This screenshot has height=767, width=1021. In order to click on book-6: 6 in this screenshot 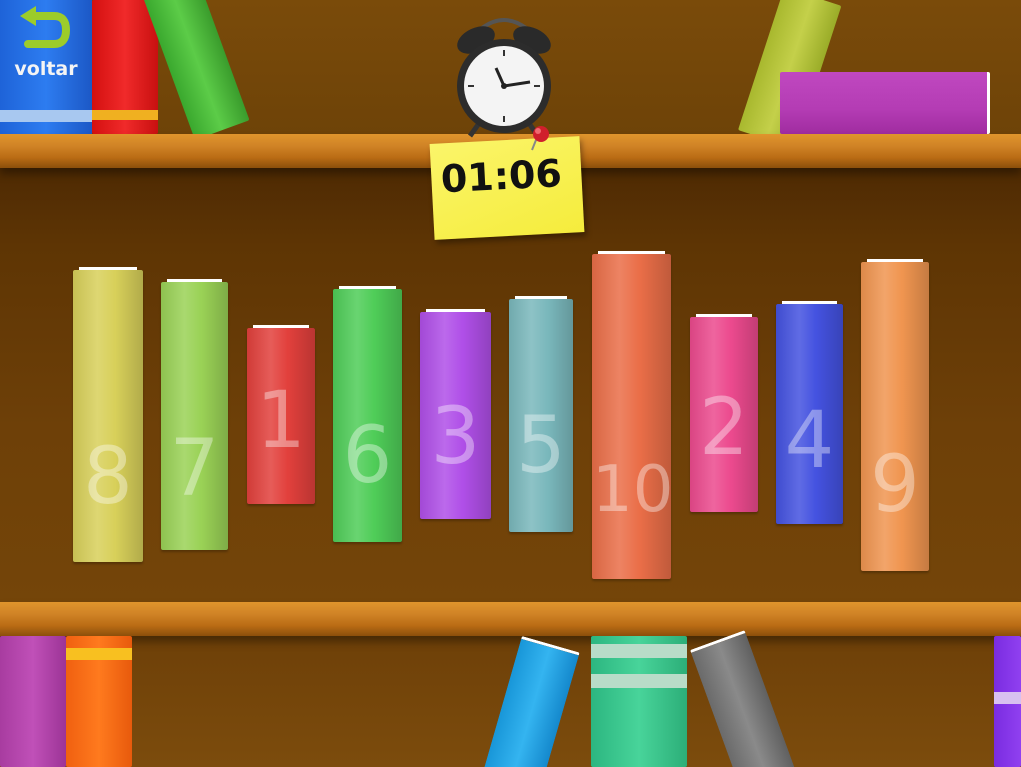, I will do `click(367, 414)`.